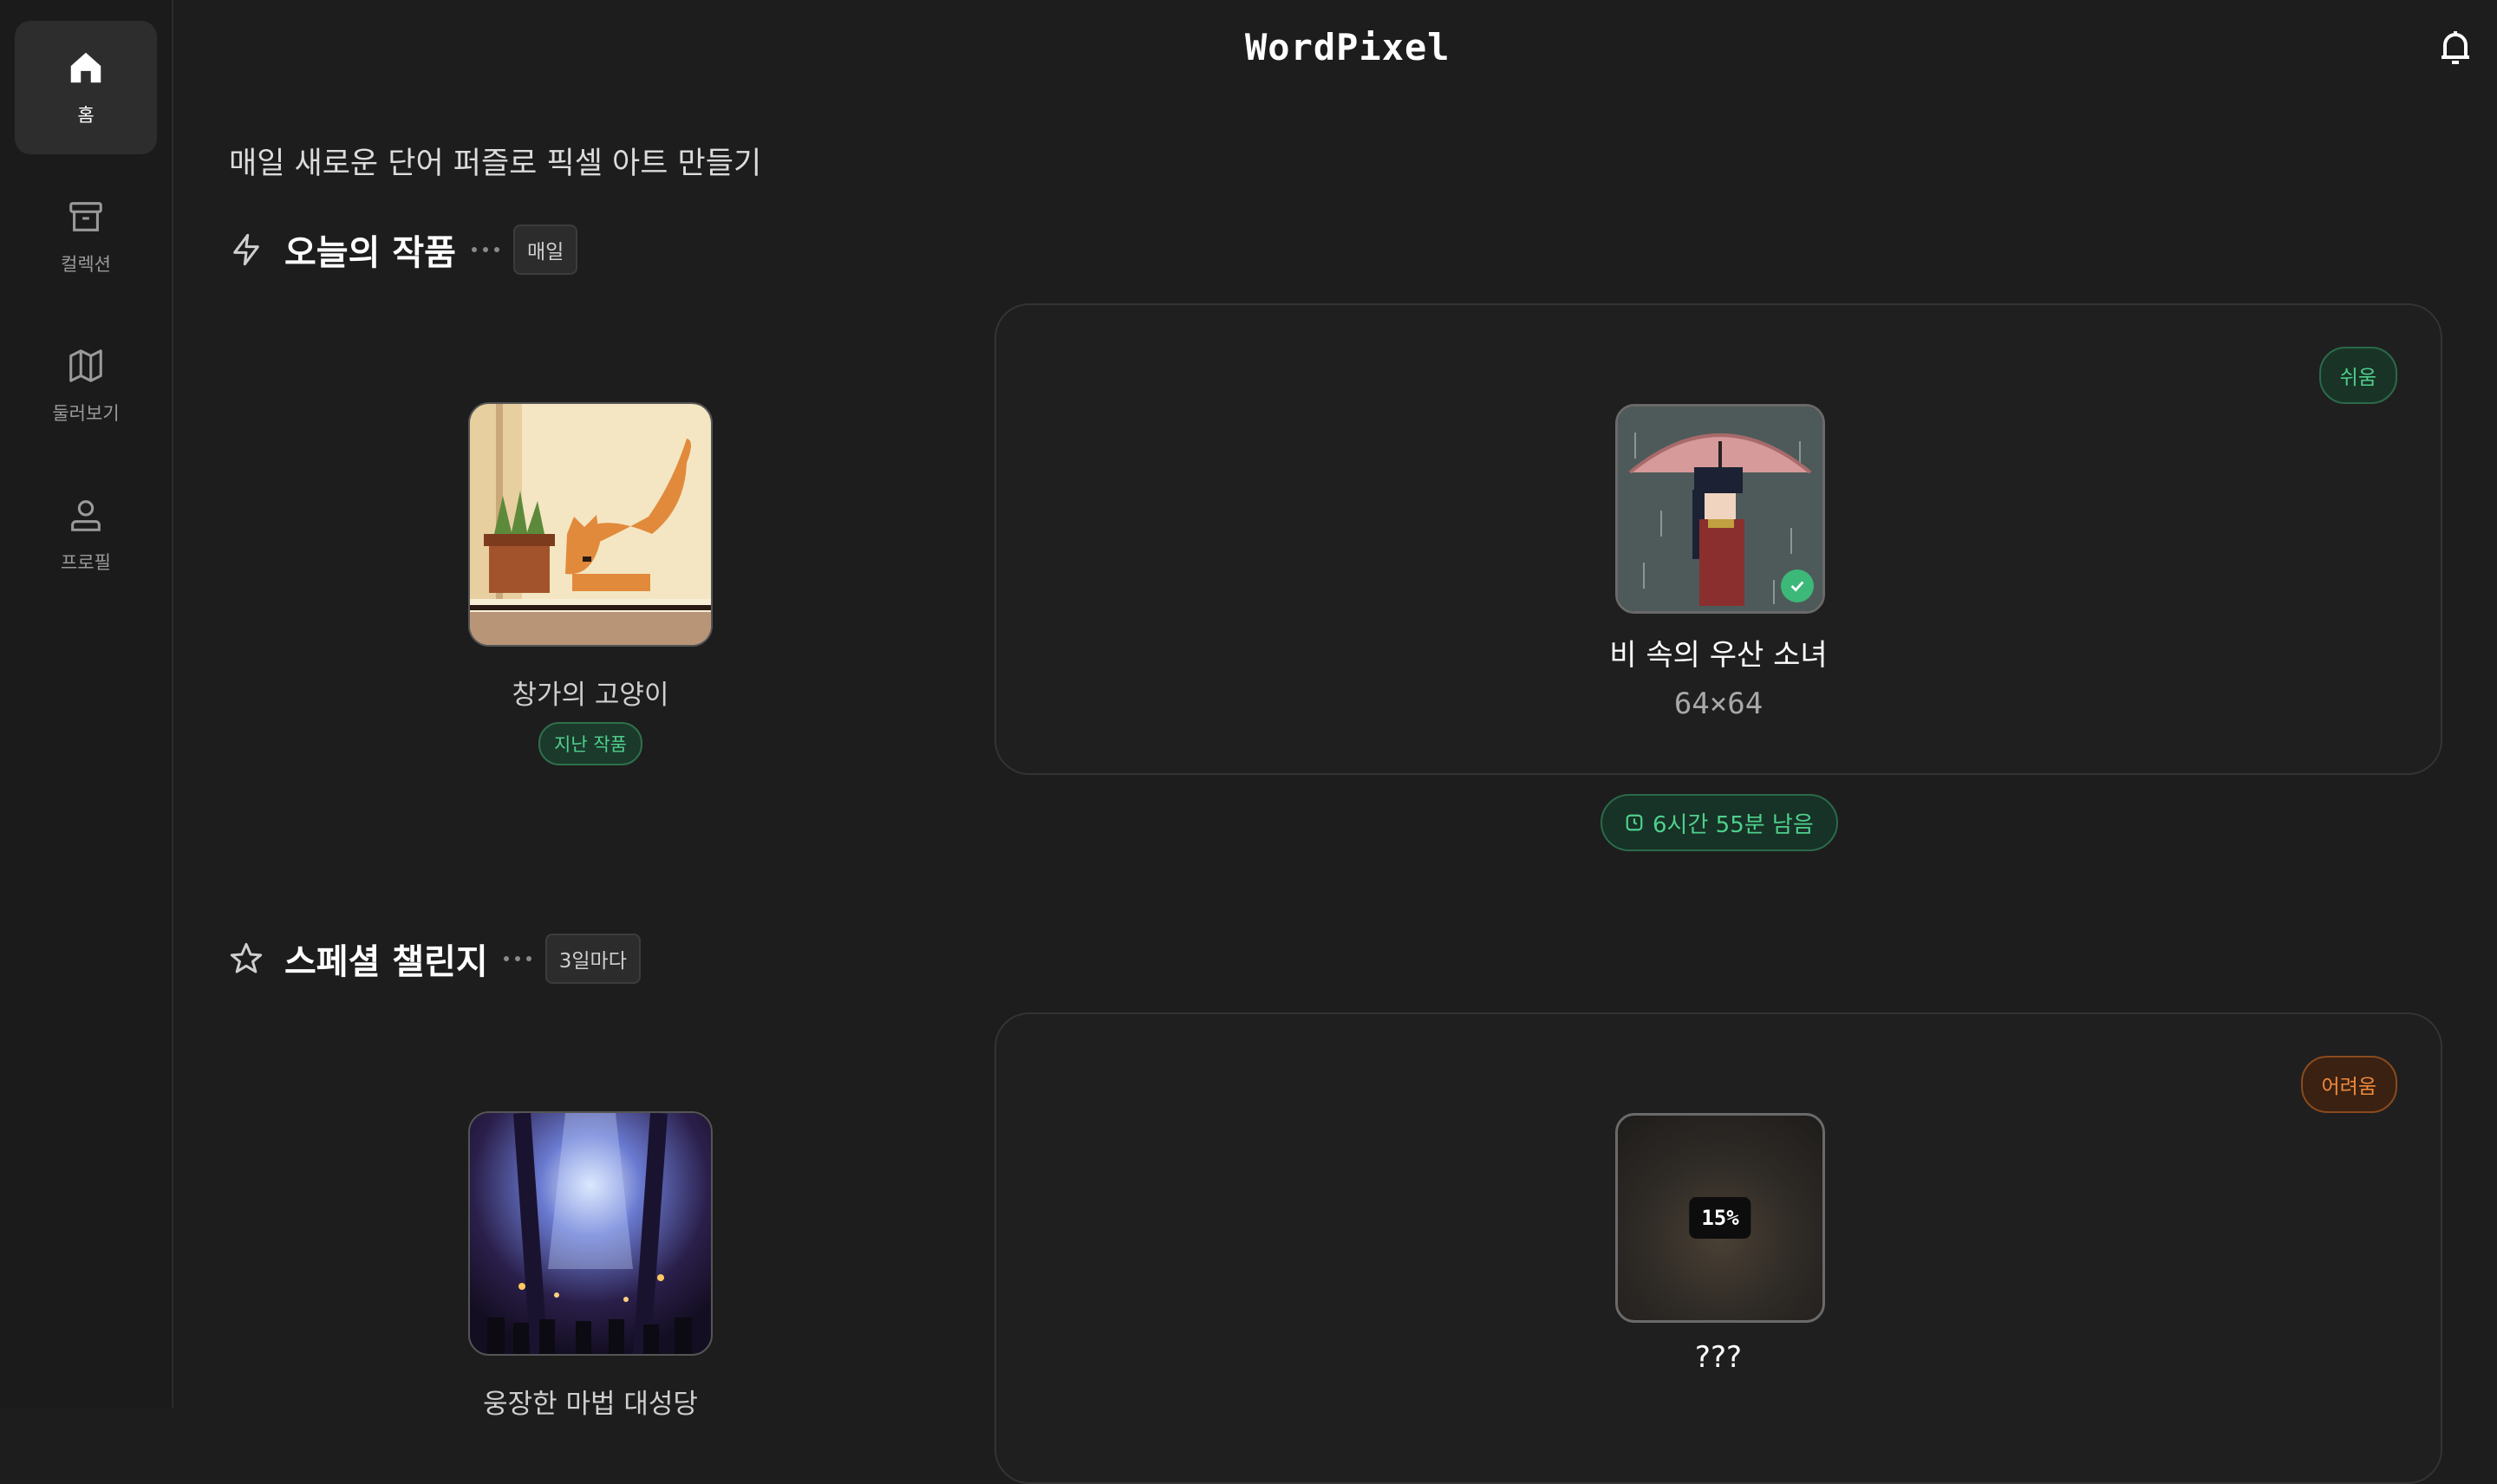 Image resolution: width=2497 pixels, height=1484 pixels. Describe the element at coordinates (86, 535) in the screenshot. I see `sidebar-item-profile: 프로필` at that location.